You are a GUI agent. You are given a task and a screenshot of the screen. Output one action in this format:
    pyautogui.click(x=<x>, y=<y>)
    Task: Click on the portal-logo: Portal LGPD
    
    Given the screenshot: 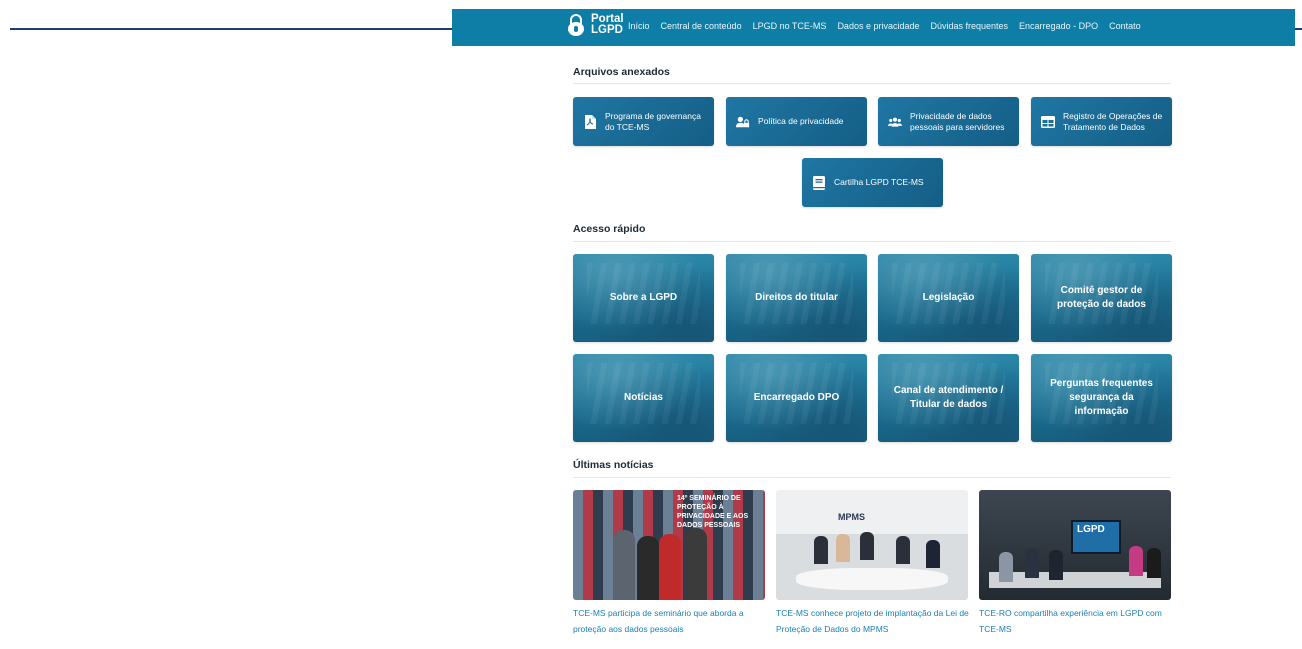 What is the action you would take?
    pyautogui.click(x=595, y=24)
    